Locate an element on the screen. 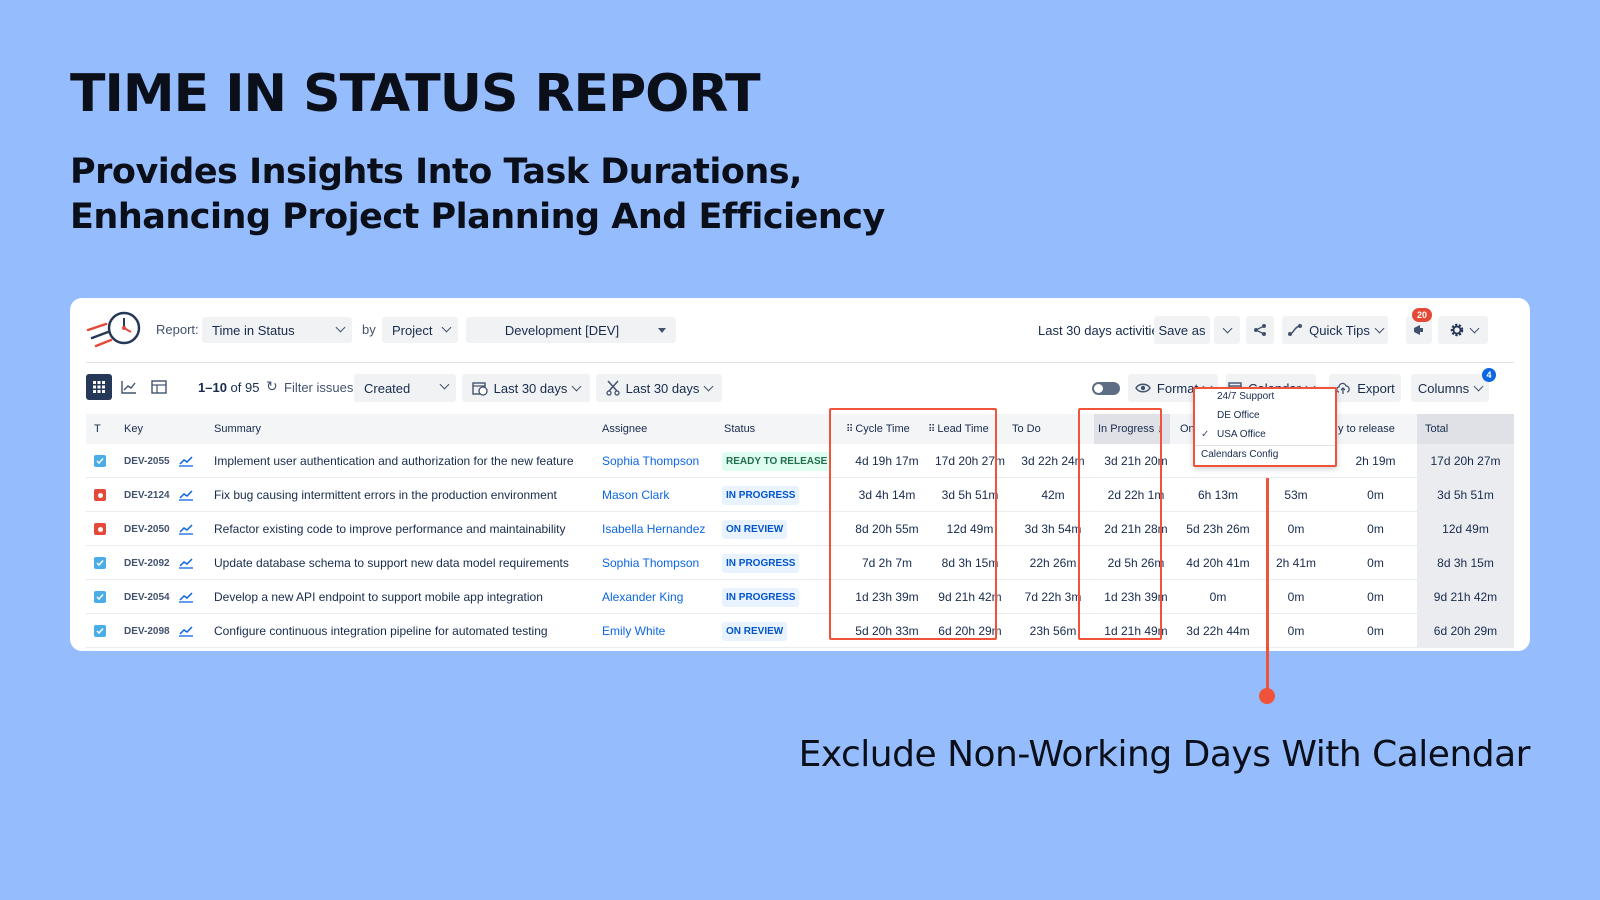  report-type-select: Time in Status is located at coordinates (277, 330).